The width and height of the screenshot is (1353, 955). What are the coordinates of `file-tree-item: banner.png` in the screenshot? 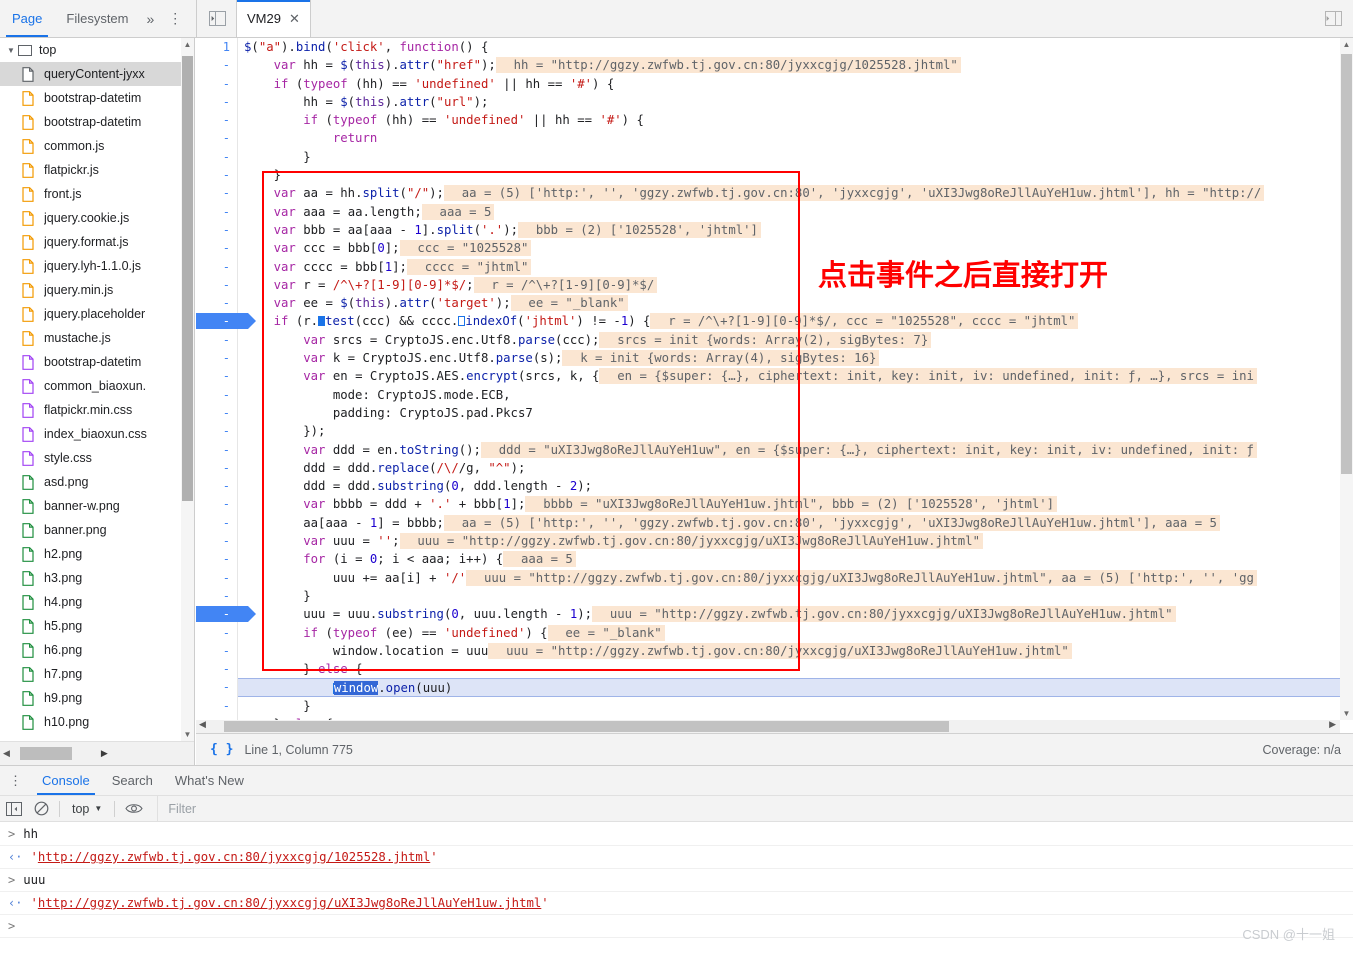 It's located at (97, 530).